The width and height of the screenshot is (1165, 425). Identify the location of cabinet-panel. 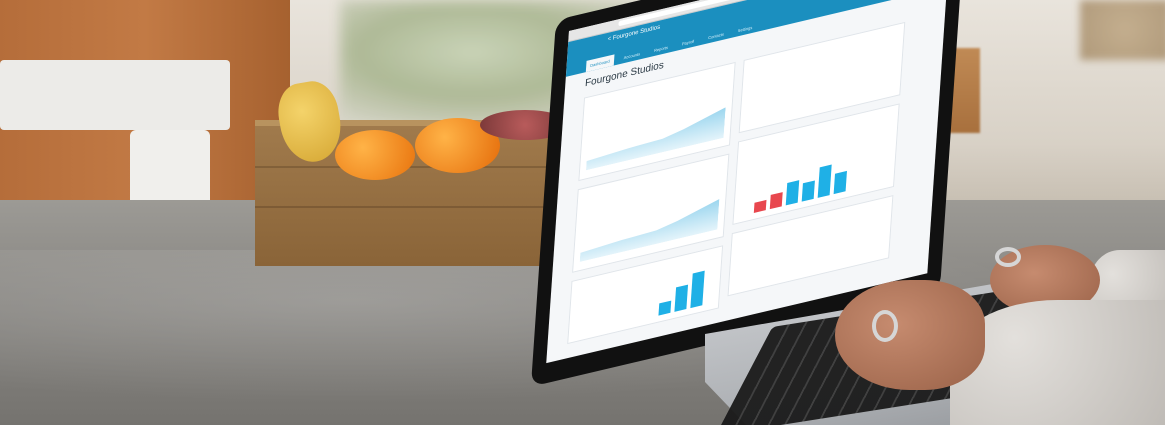
(170, 170).